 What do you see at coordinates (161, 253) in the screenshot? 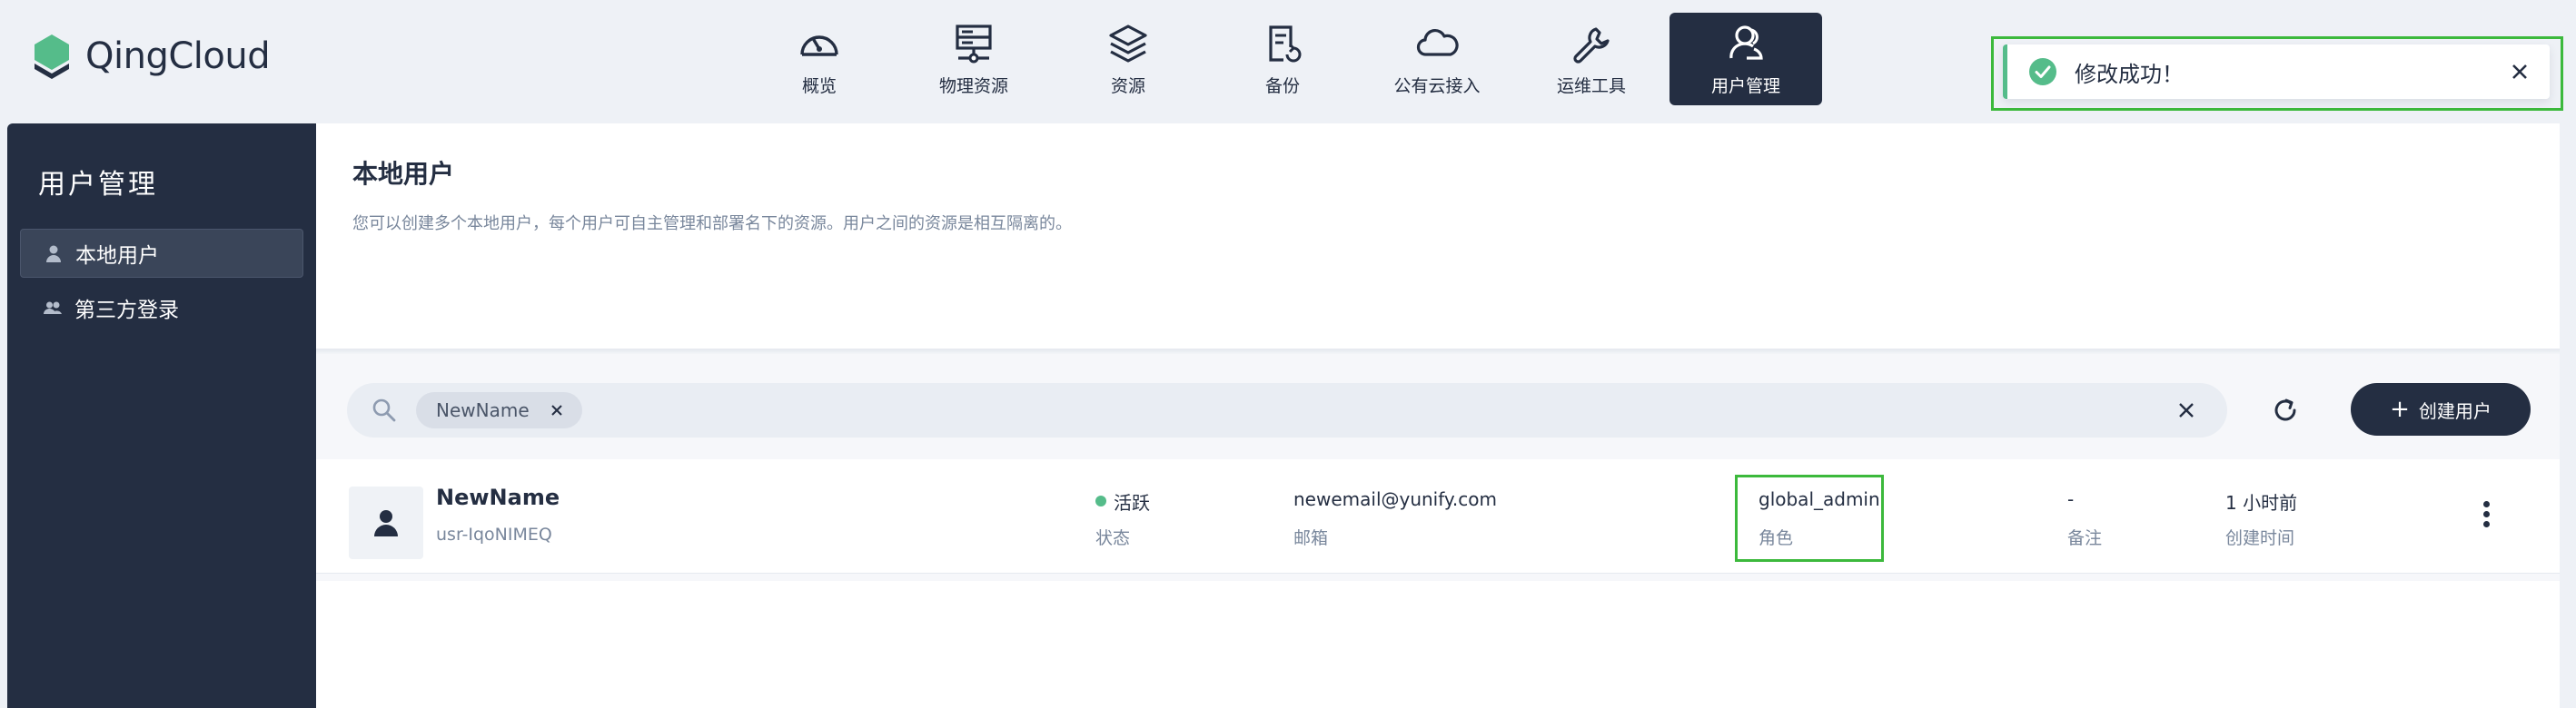
I see `sidebar-item-local-users: 本地用户` at bounding box center [161, 253].